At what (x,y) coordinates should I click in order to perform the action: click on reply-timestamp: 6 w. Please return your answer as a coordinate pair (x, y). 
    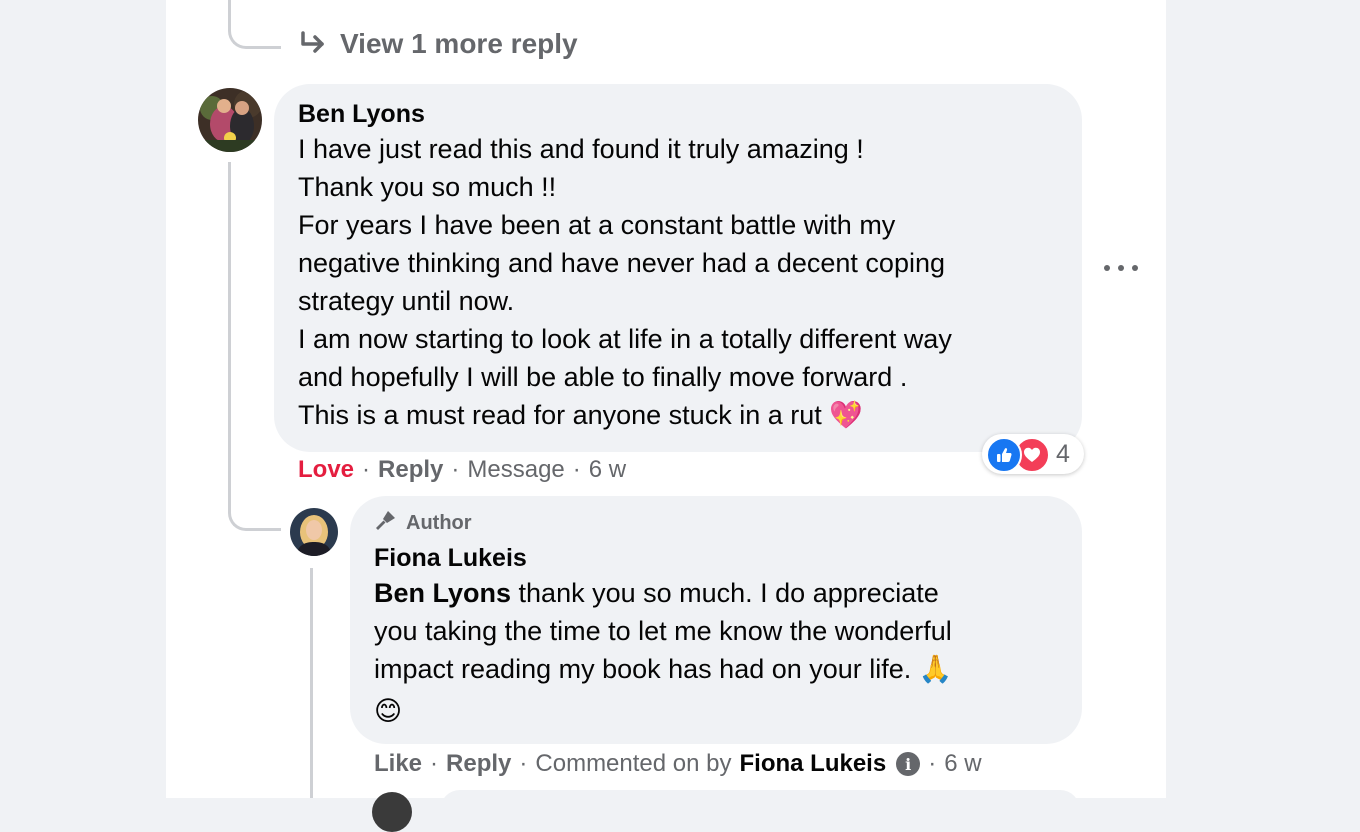
    Looking at the image, I should click on (962, 764).